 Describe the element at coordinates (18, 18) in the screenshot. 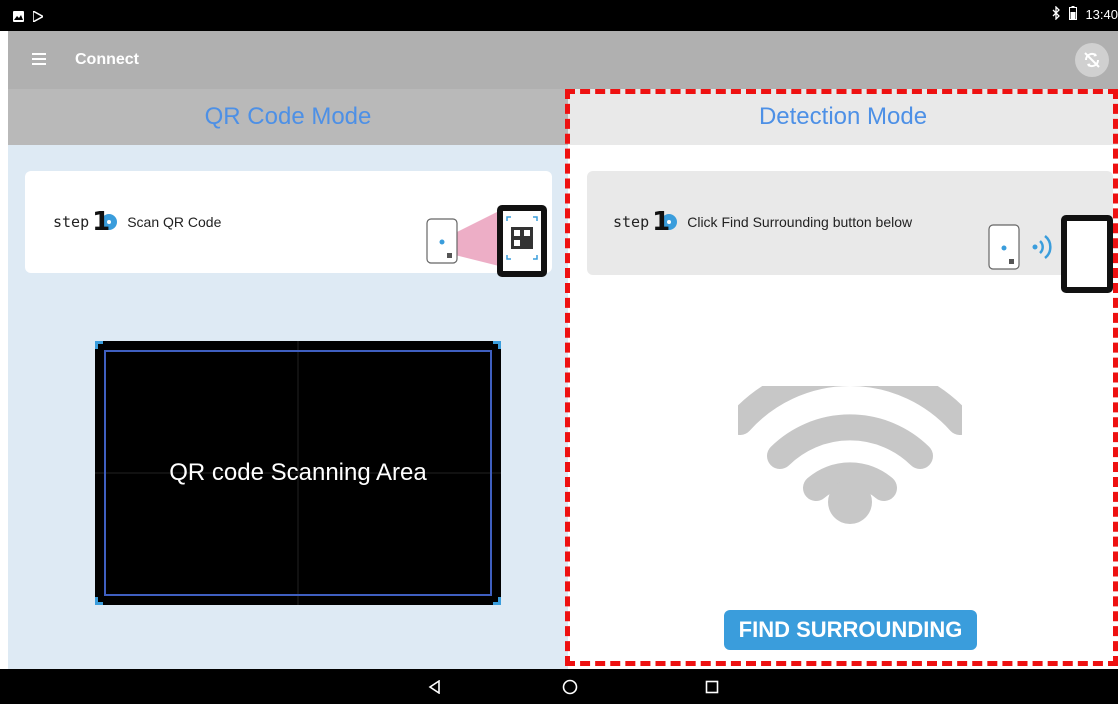

I see `image-icon` at that location.